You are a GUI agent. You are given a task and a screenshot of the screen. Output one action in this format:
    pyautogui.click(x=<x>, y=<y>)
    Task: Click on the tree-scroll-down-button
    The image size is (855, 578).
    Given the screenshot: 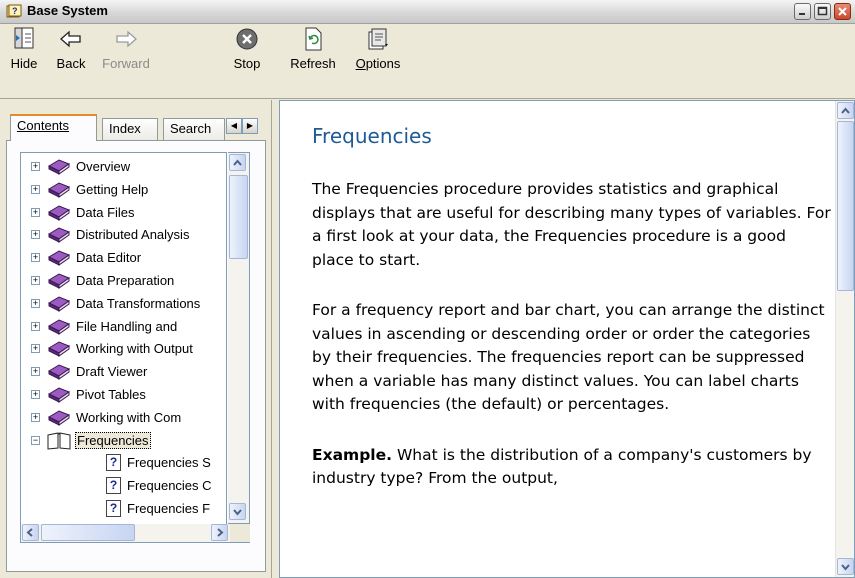 What is the action you would take?
    pyautogui.click(x=237, y=511)
    